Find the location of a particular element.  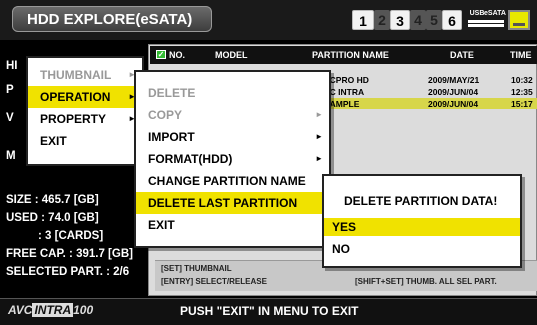

column-no: NO. is located at coordinates (177, 55).